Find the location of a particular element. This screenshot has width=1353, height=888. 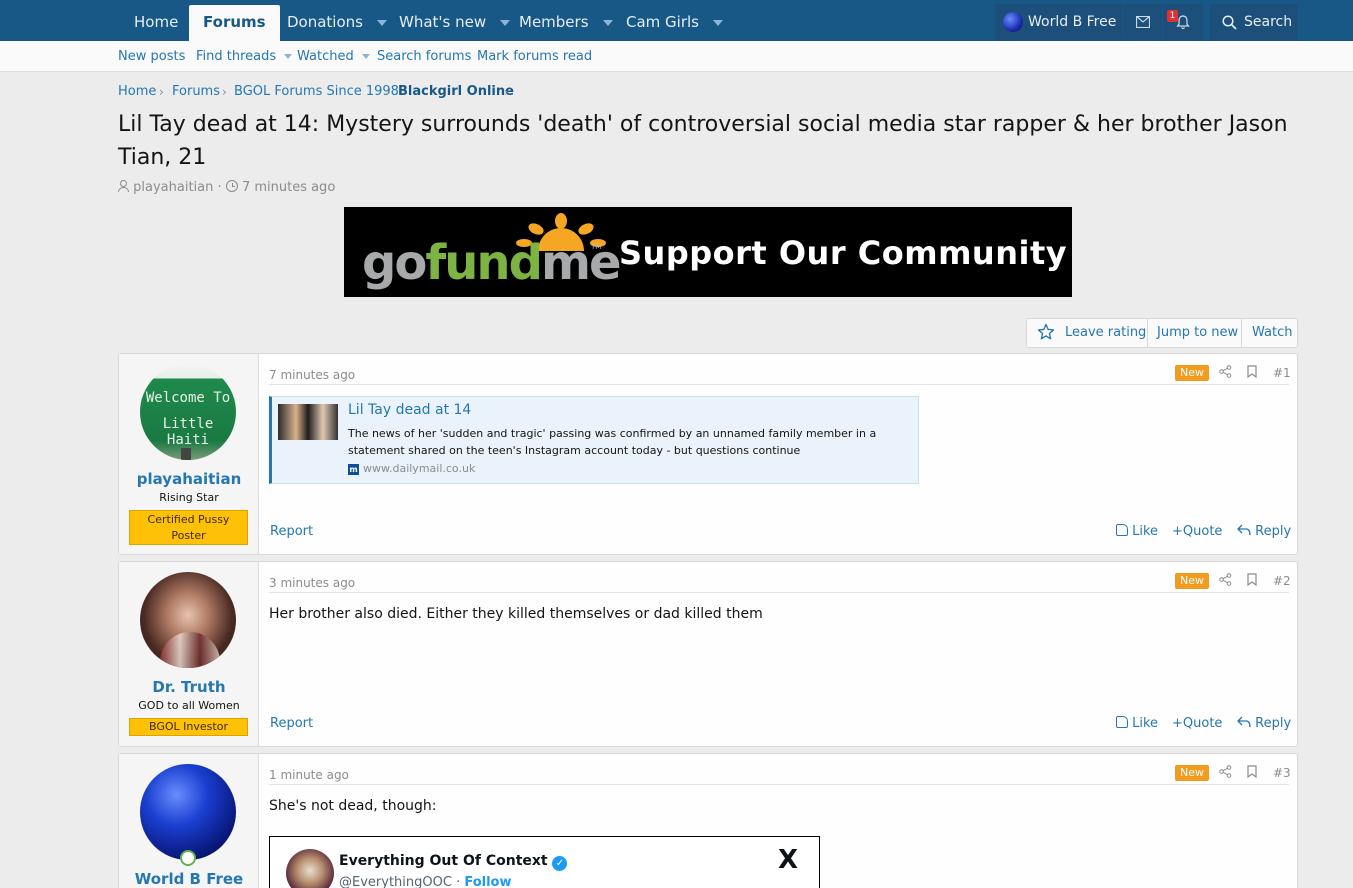

search-button: Search is located at coordinates (1254, 22).